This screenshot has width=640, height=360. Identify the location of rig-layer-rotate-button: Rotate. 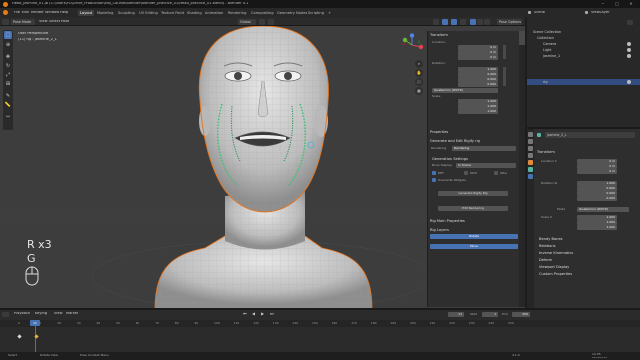
(474, 236).